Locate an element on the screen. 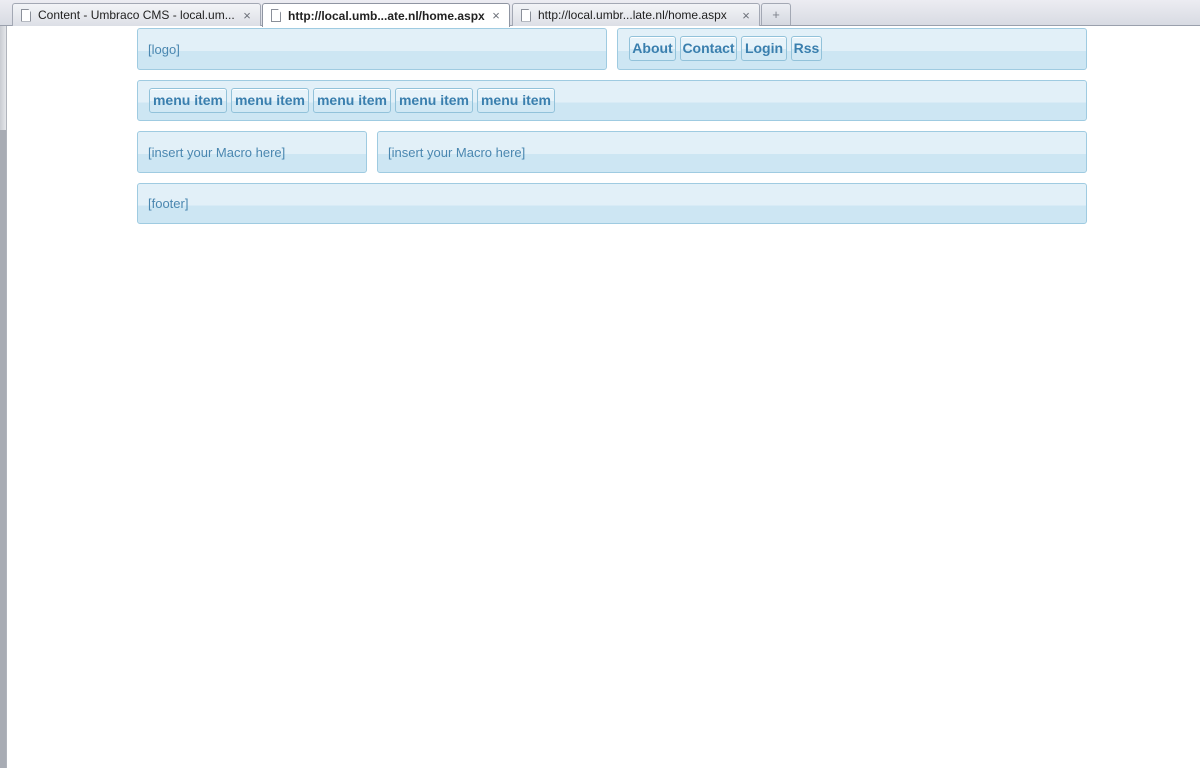 The image size is (1200, 768). rss-link: Rss is located at coordinates (806, 48).